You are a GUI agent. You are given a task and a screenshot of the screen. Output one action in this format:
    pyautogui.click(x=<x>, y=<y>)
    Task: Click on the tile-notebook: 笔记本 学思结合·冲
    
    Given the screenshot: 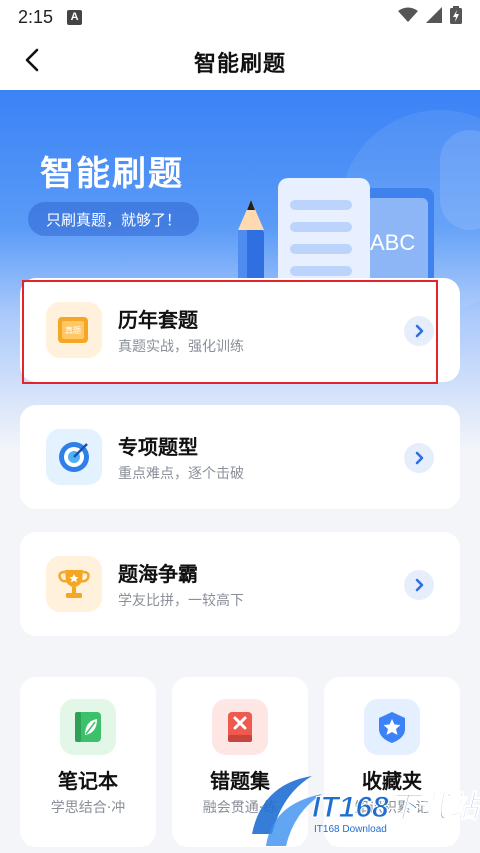 What is the action you would take?
    pyautogui.click(x=88, y=762)
    